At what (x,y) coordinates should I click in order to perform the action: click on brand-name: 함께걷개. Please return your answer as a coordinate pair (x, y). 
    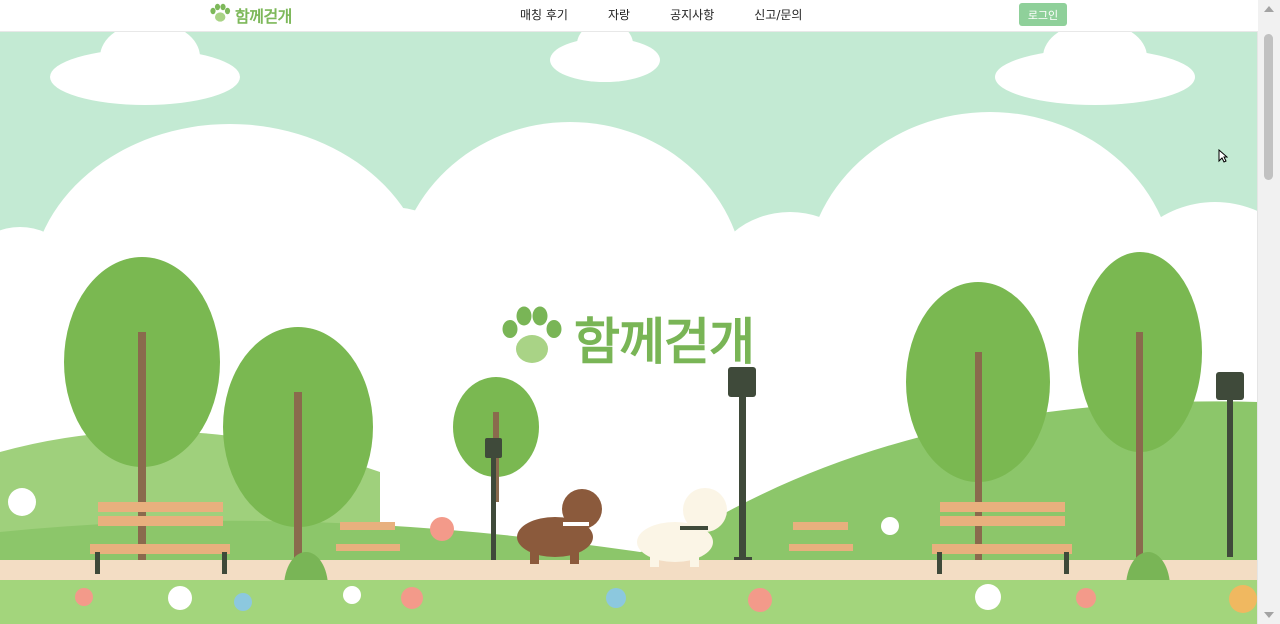
    Looking at the image, I should click on (263, 16).